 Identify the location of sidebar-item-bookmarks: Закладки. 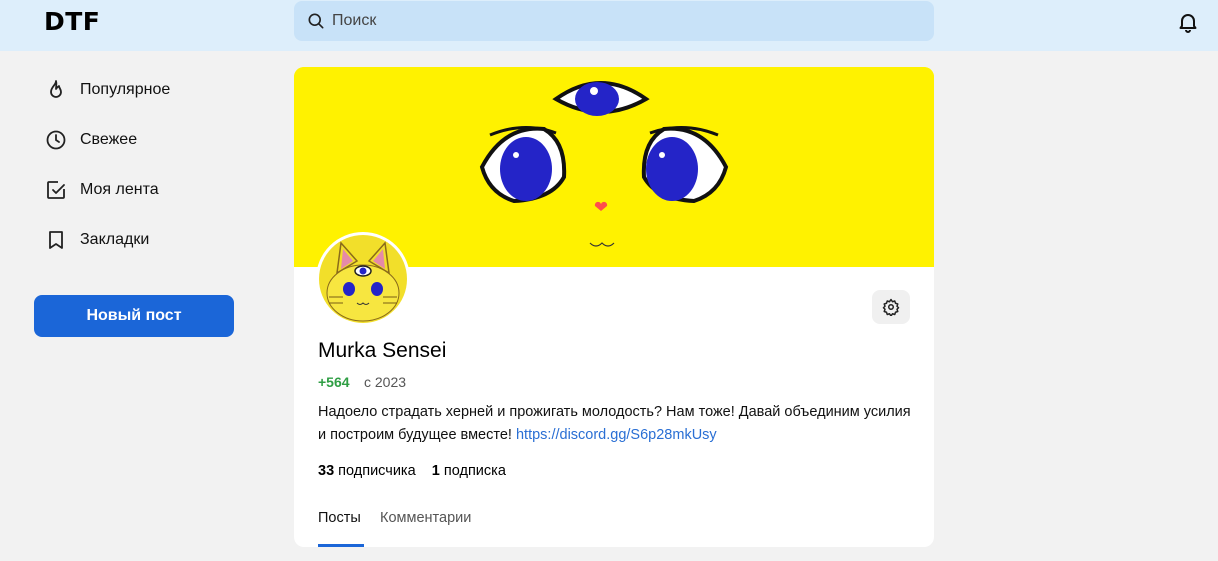
(96, 240).